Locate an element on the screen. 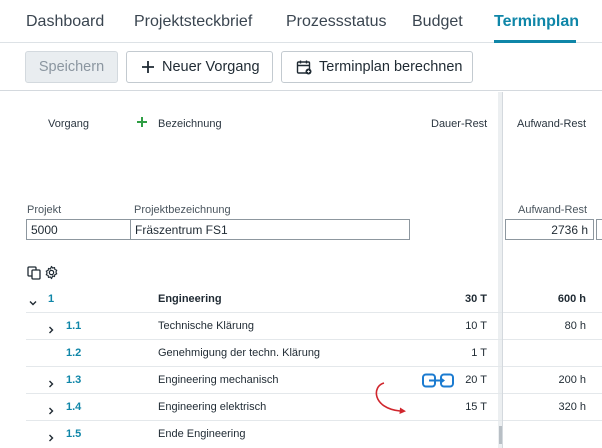  tab-prozessstatus: Prozessstatus is located at coordinates (336, 22).